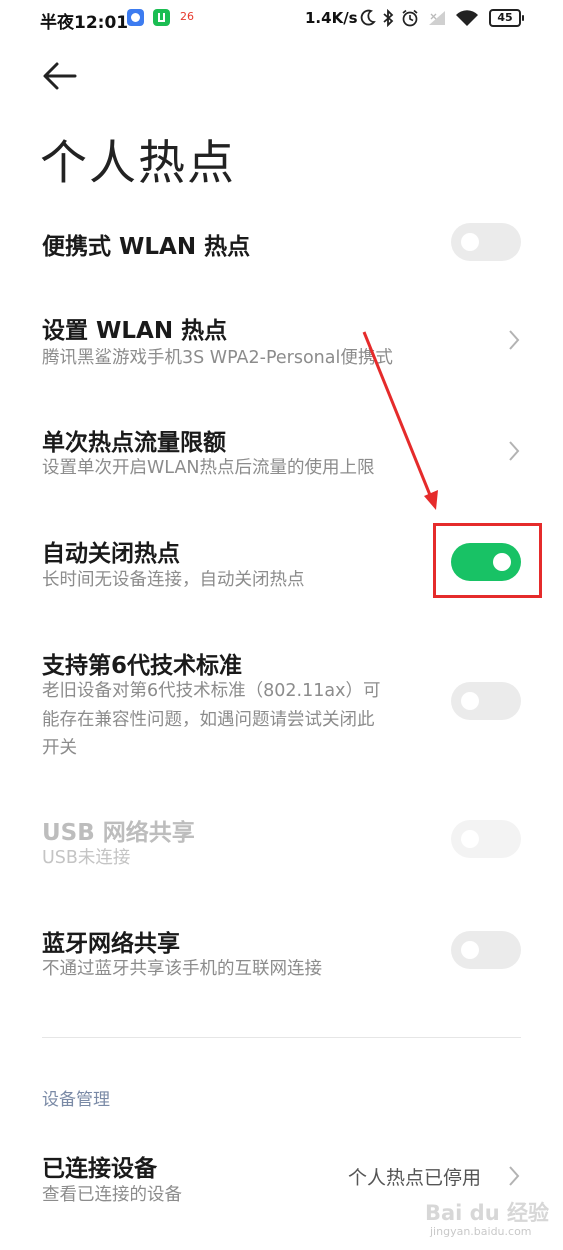  Describe the element at coordinates (182, 969) in the screenshot. I see `setting-subtitle: 不通过蓝牙共享该手机的互联网连接` at that location.